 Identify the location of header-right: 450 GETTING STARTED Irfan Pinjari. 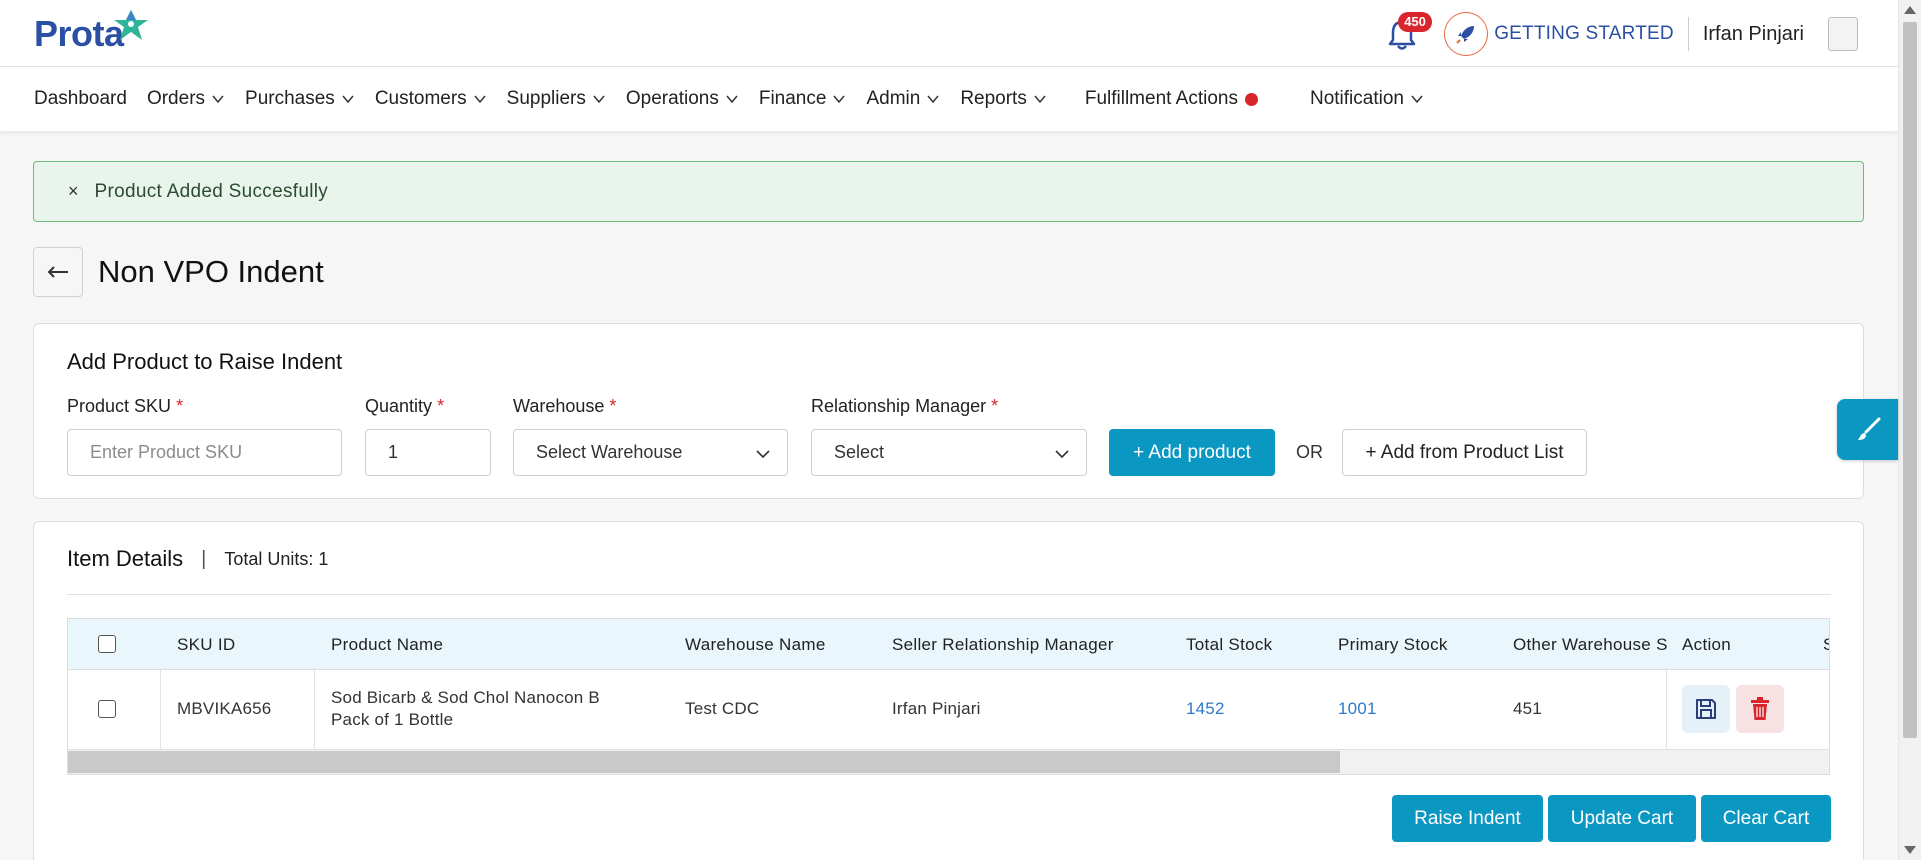
(1620, 34).